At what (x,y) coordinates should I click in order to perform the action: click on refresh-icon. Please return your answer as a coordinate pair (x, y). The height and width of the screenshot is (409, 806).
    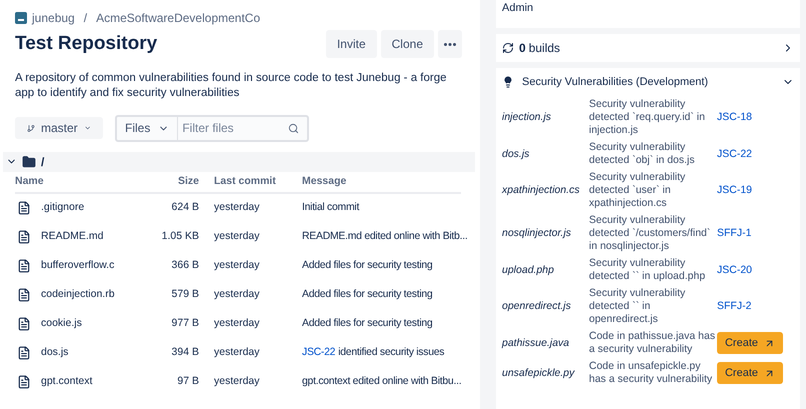
    Looking at the image, I should click on (508, 48).